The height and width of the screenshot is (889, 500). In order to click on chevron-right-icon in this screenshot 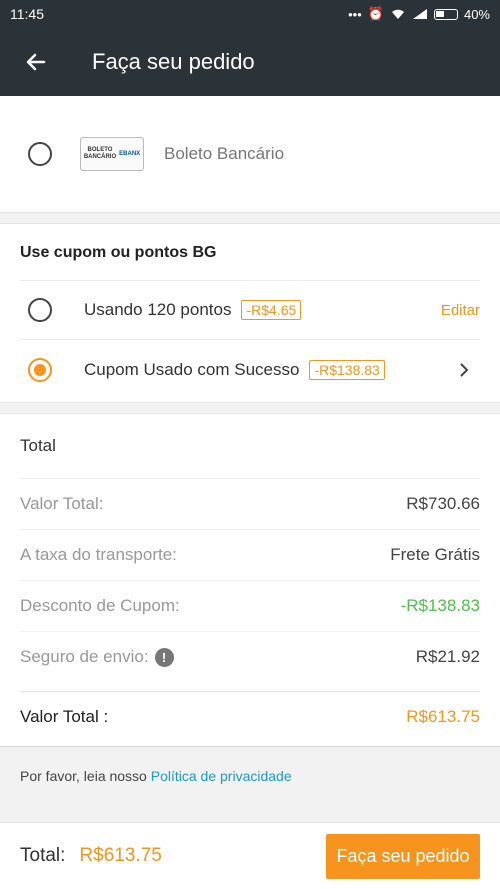, I will do `click(464, 370)`.